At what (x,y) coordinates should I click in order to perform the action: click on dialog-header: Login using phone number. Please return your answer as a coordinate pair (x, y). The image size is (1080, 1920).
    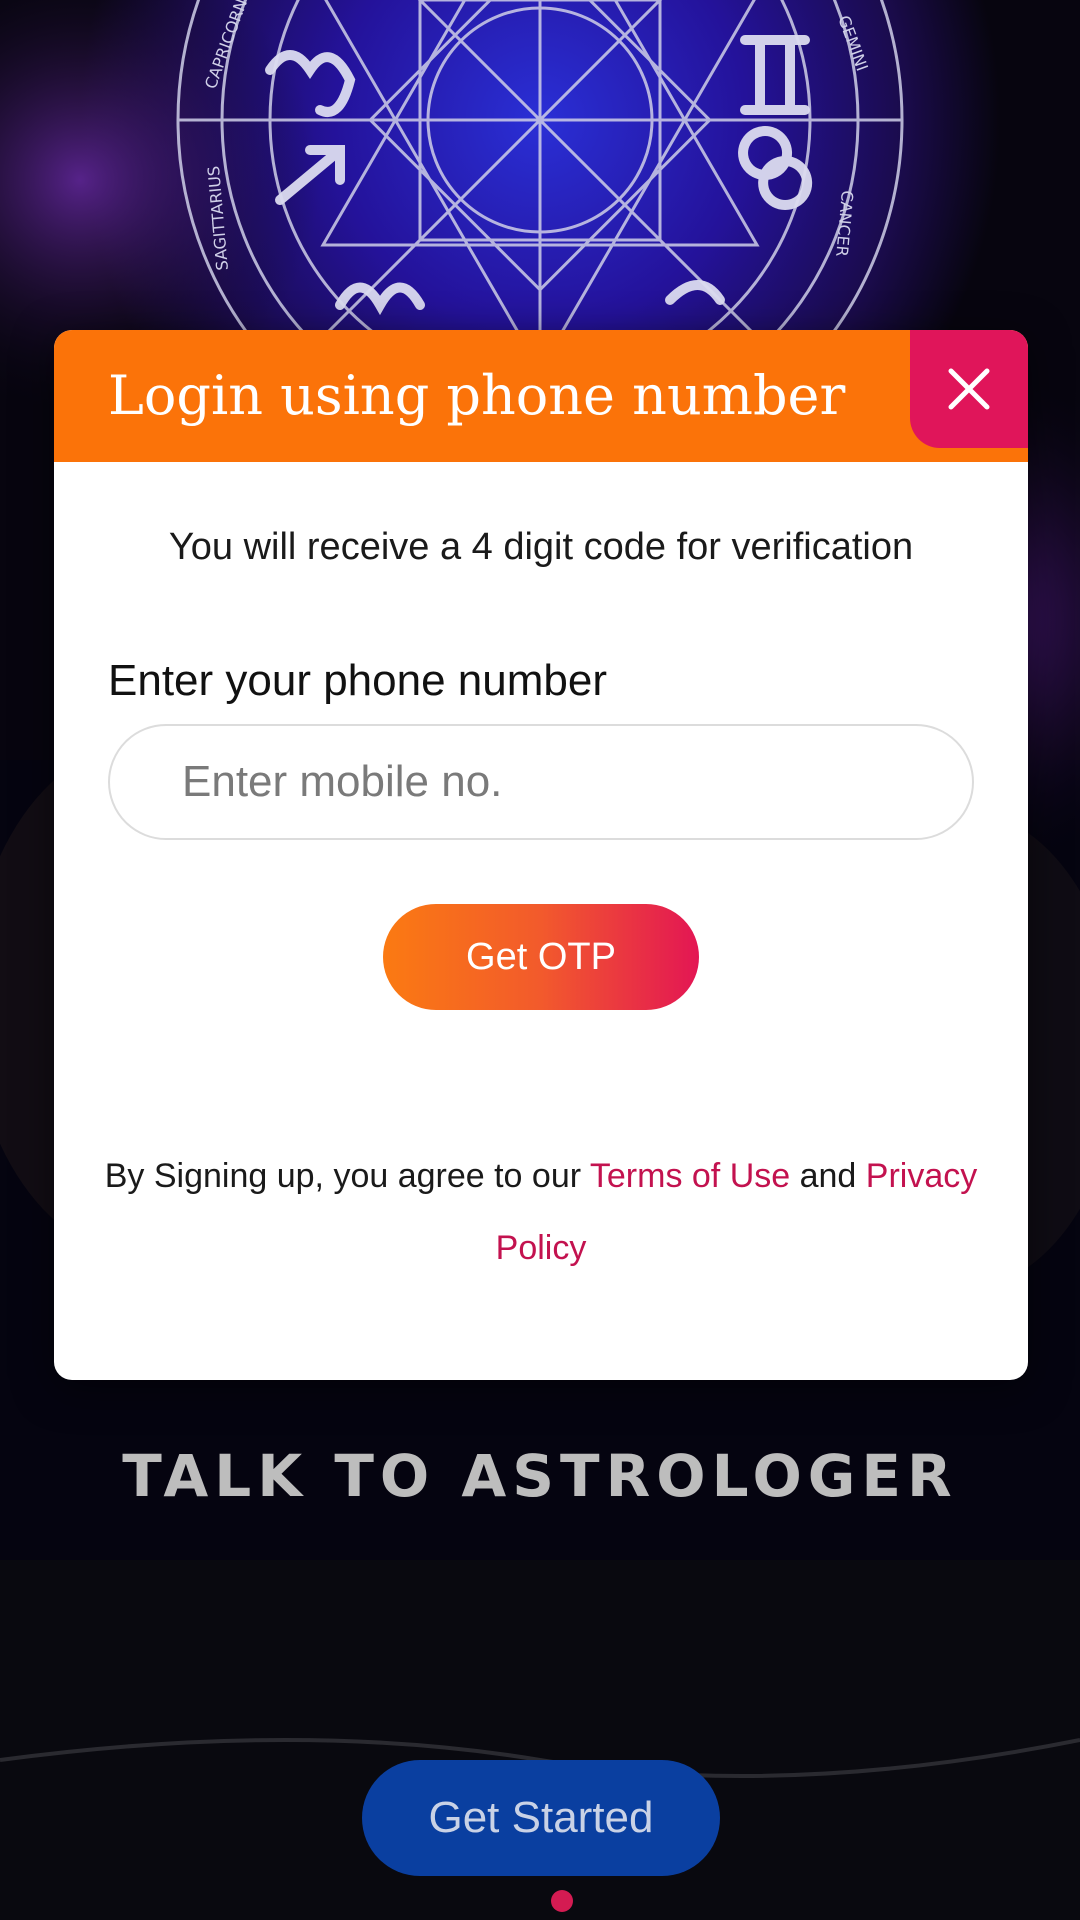
    Looking at the image, I should click on (541, 396).